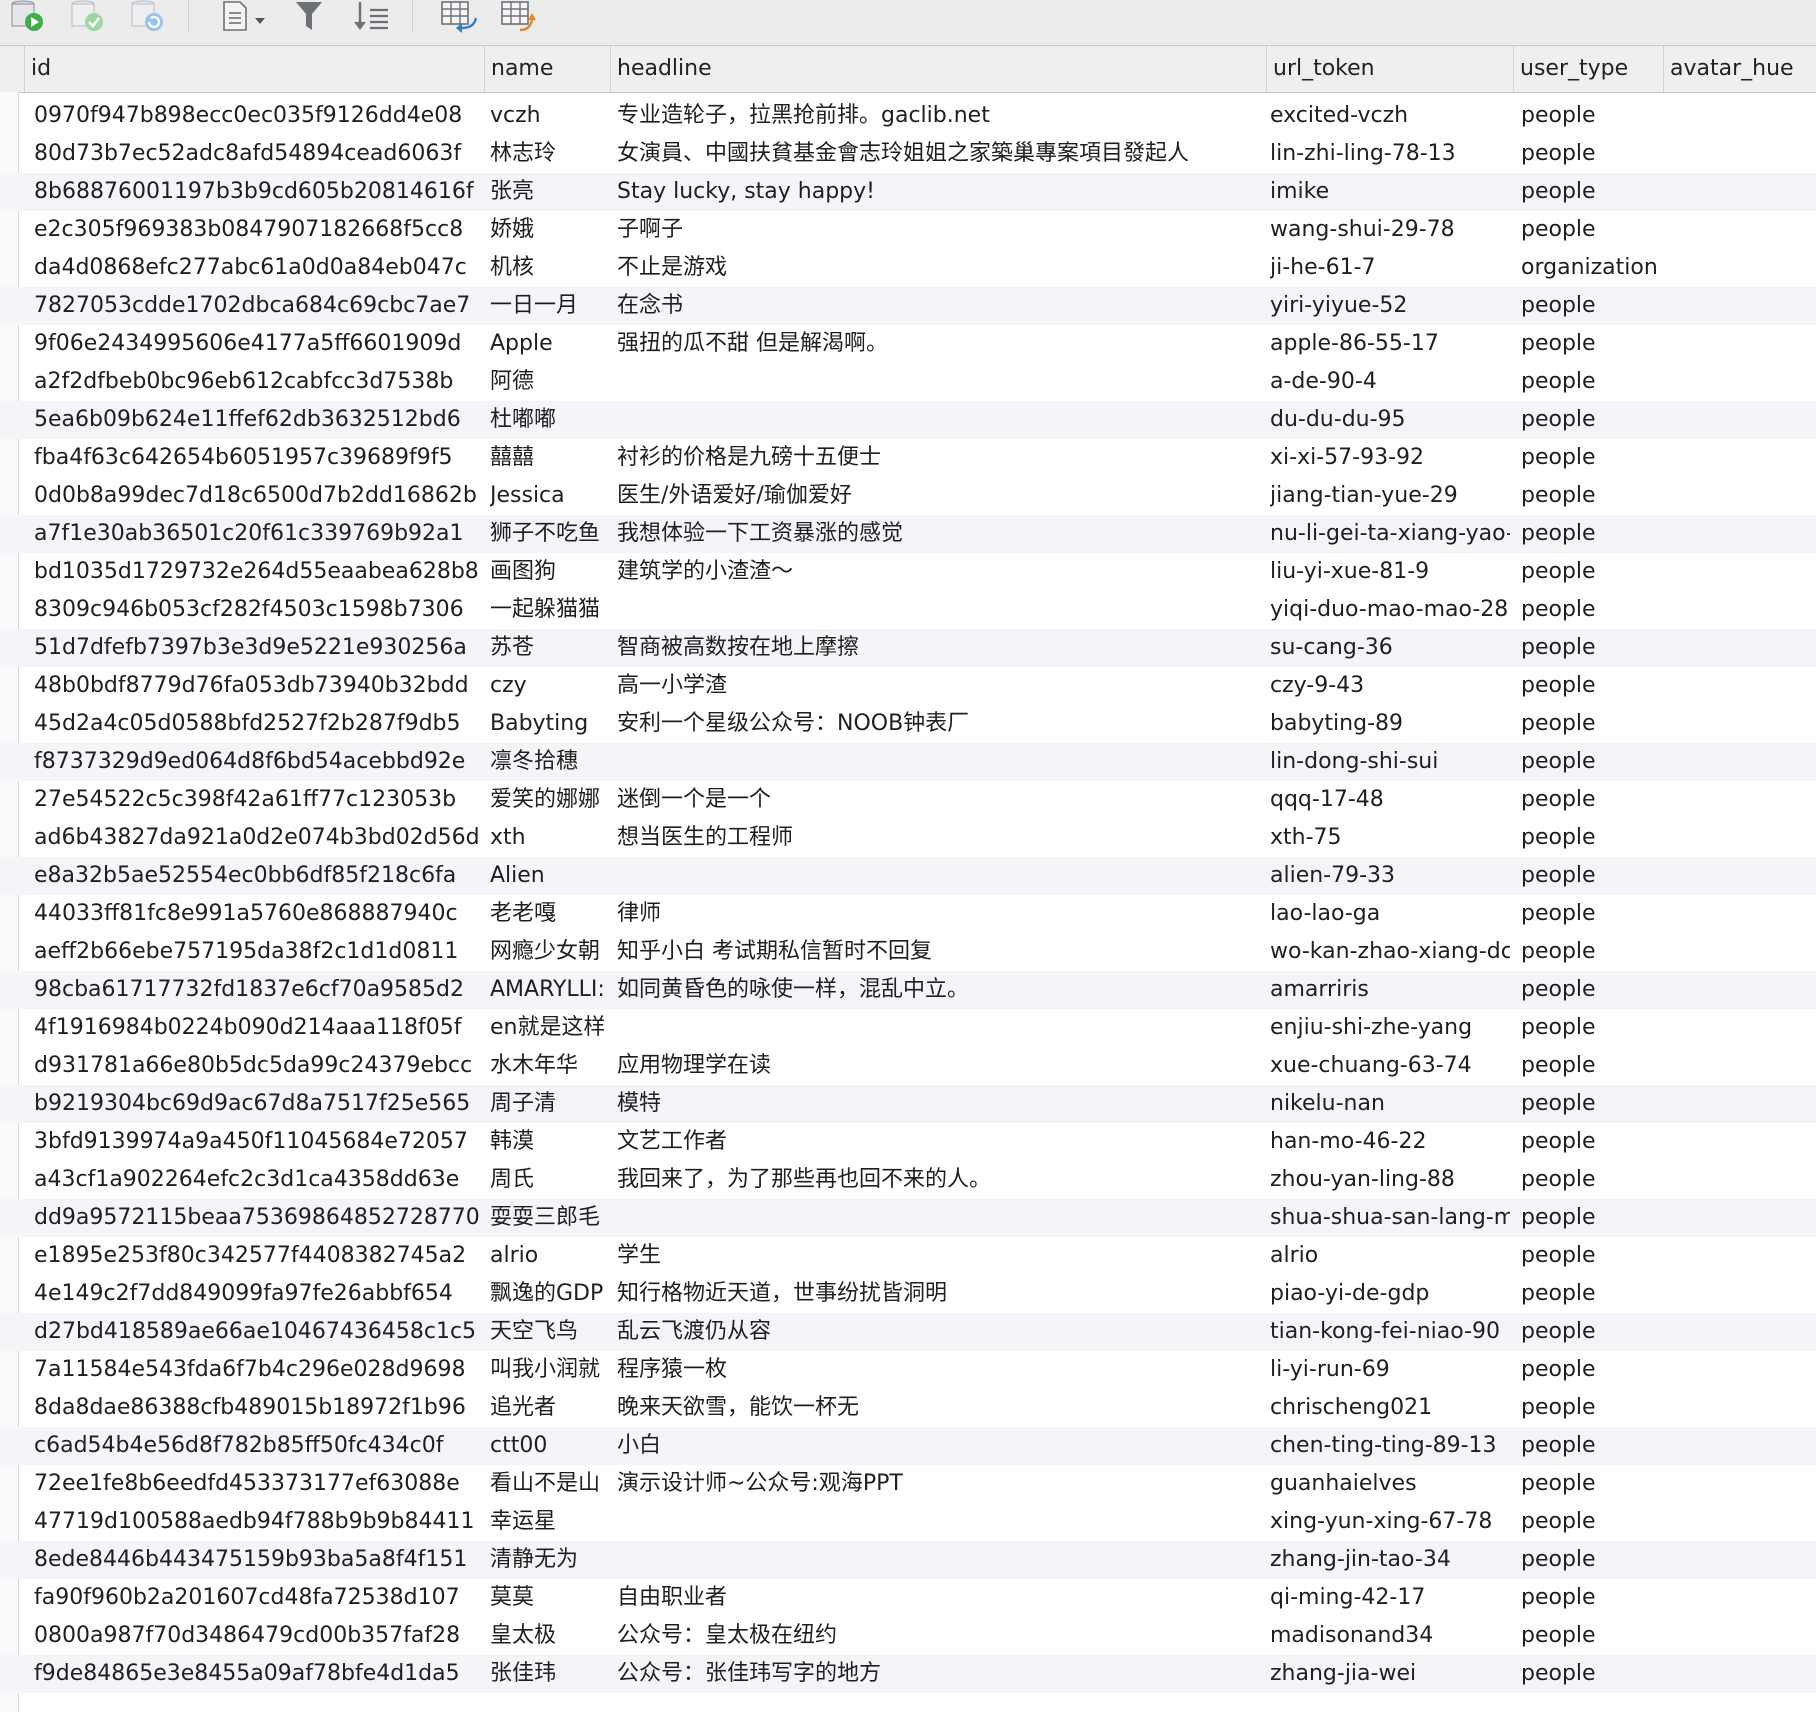 This screenshot has height=1712, width=1816. I want to click on cell-headline: 知行格物近天道，世事纷扰皆洞明, so click(941, 1294).